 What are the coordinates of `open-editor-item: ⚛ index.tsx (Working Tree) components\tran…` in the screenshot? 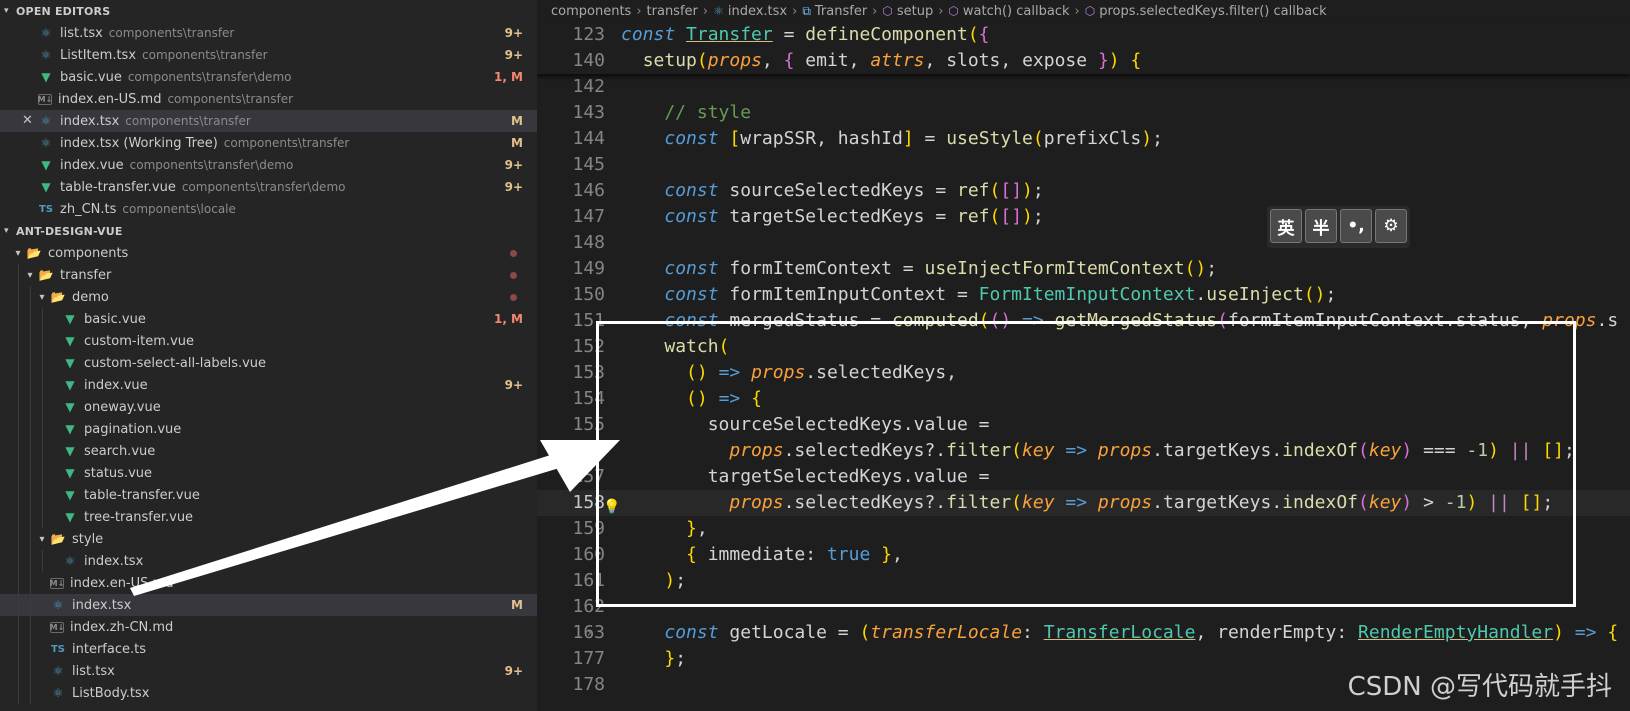 It's located at (268, 143).